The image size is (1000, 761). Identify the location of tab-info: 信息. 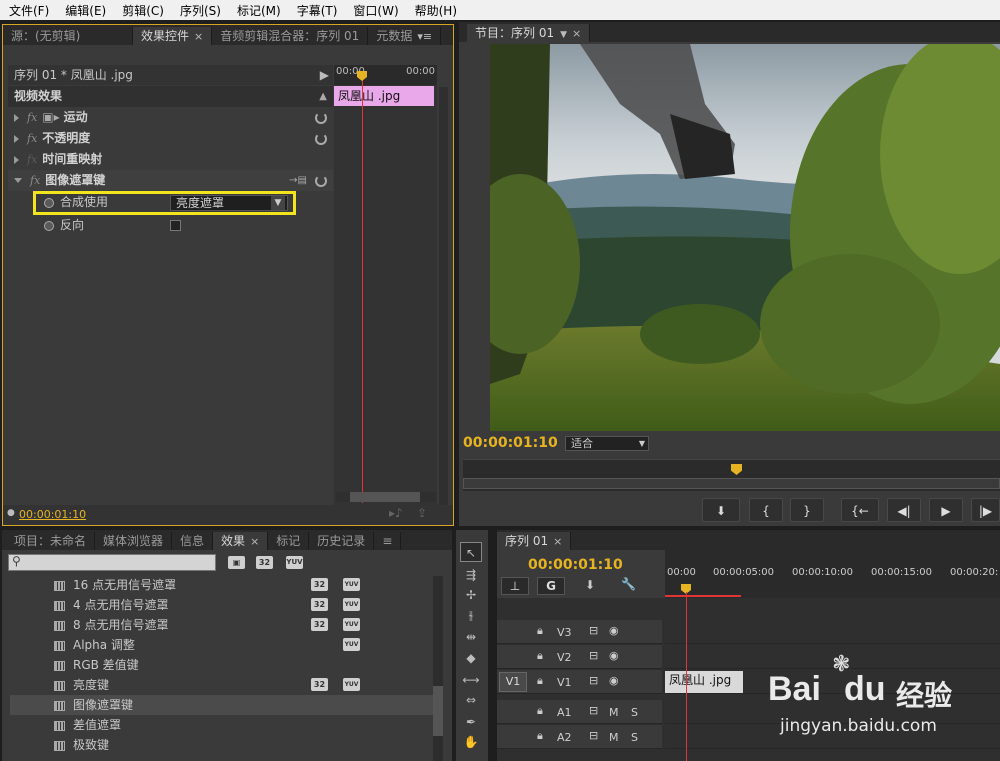
(193, 541).